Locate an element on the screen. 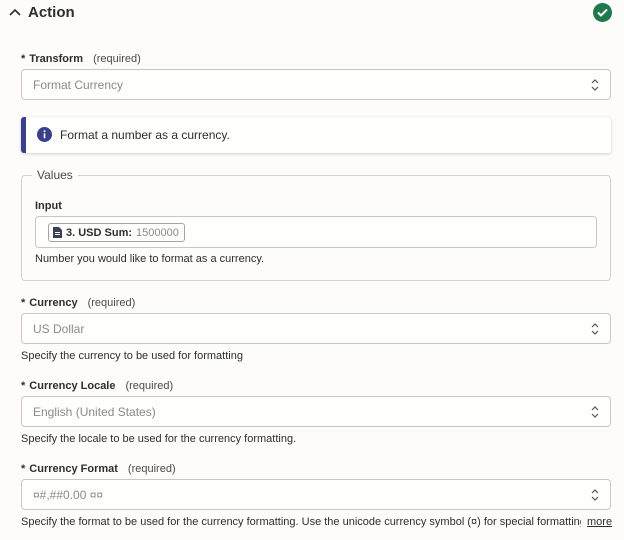  transform-label: * Transform (required) is located at coordinates (81, 59).